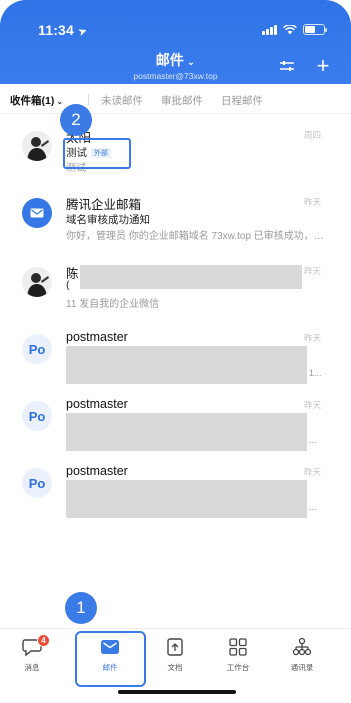  What do you see at coordinates (110, 659) in the screenshot?
I see `mail-tab-highlight-box` at bounding box center [110, 659].